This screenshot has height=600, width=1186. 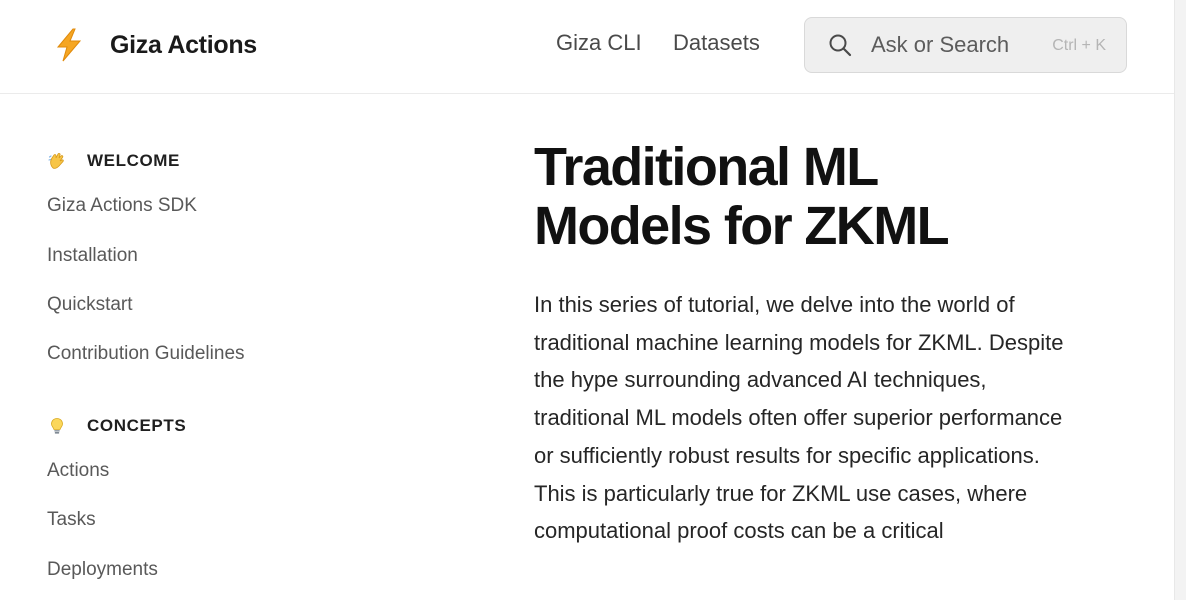 I want to click on brand-home-link: Giza Actions, so click(x=154, y=45).